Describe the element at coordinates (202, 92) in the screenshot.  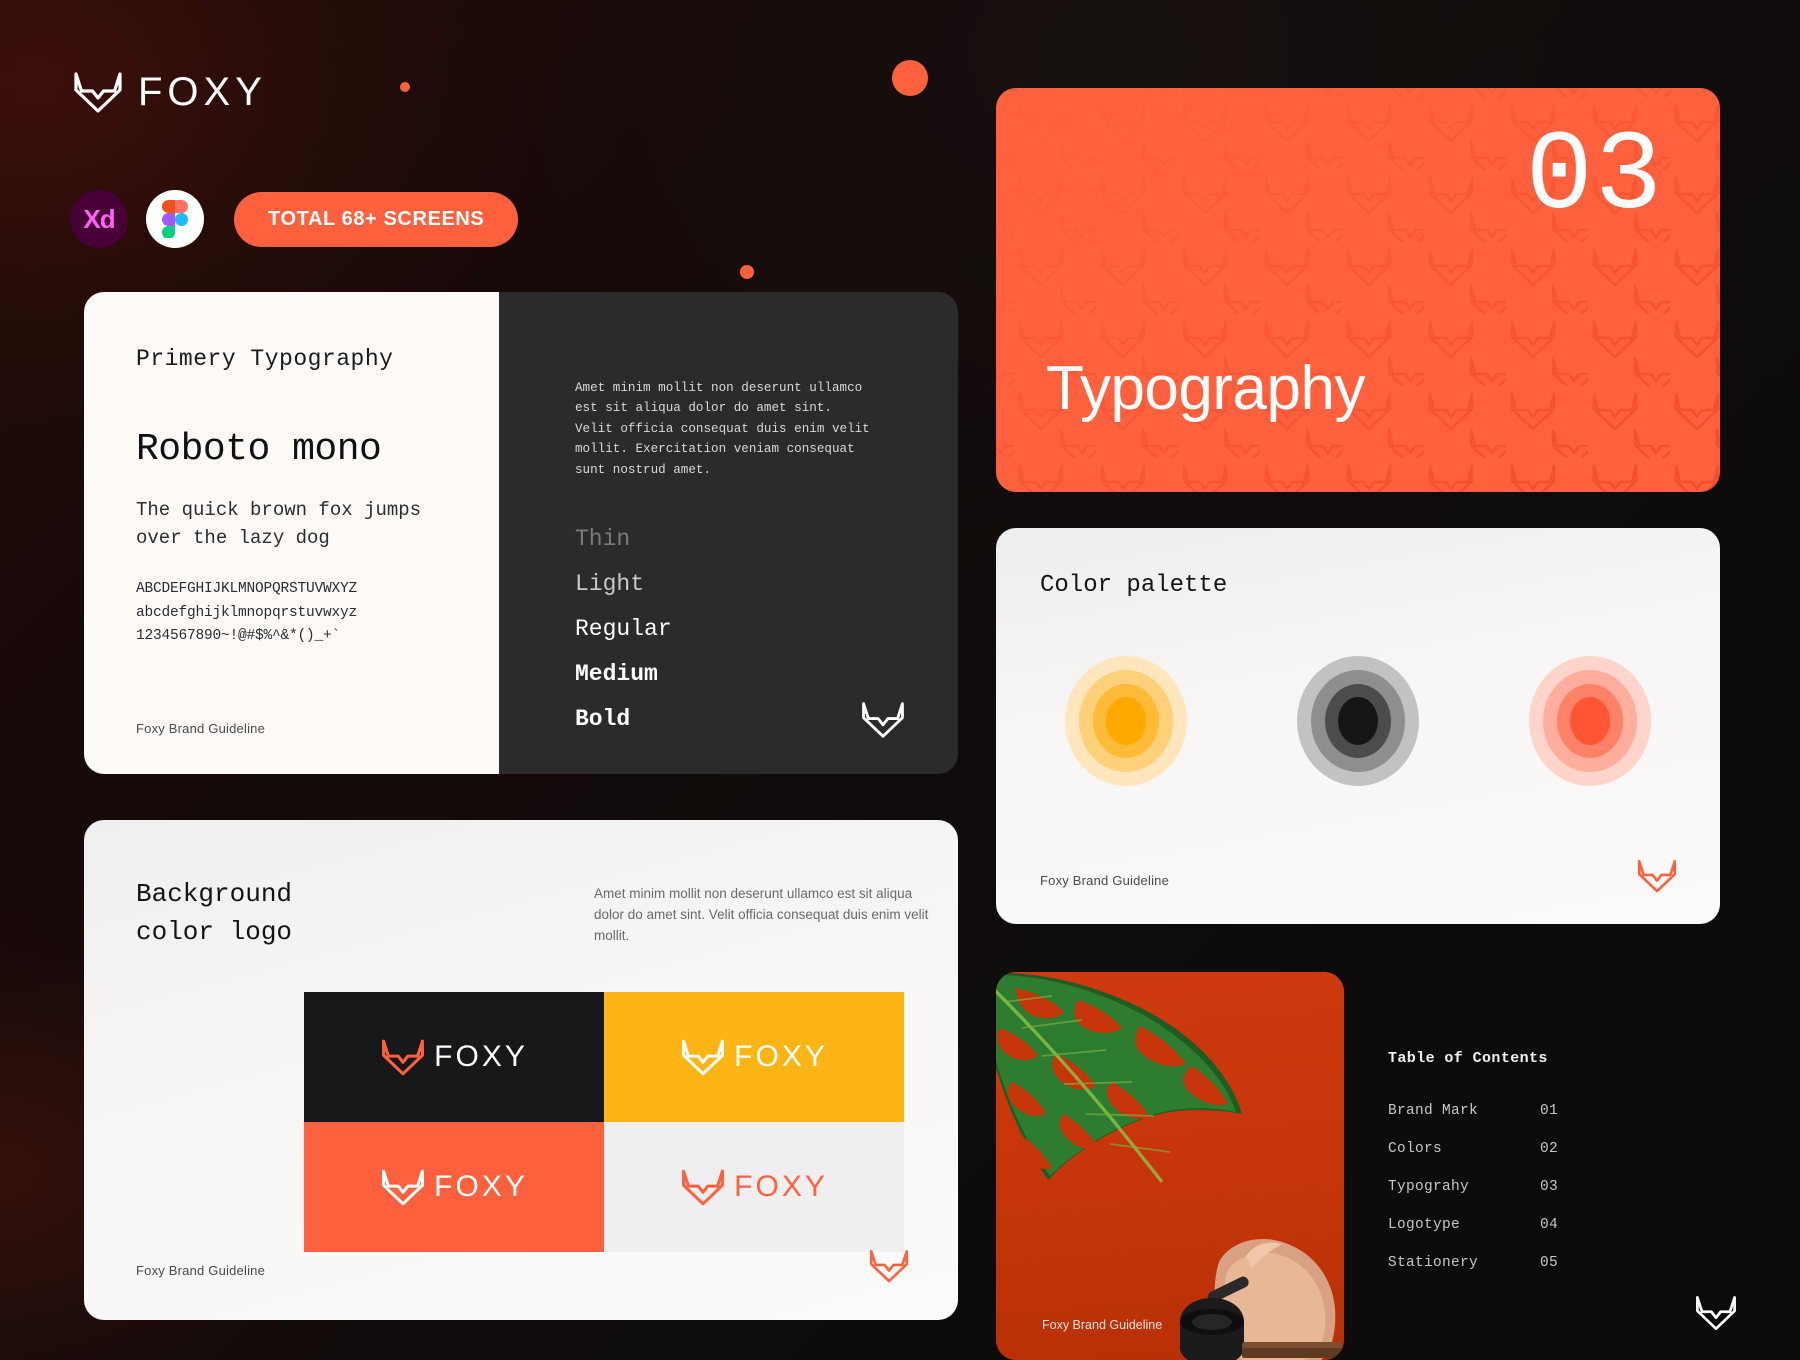
I see `brand-wordmark: FOXY` at that location.